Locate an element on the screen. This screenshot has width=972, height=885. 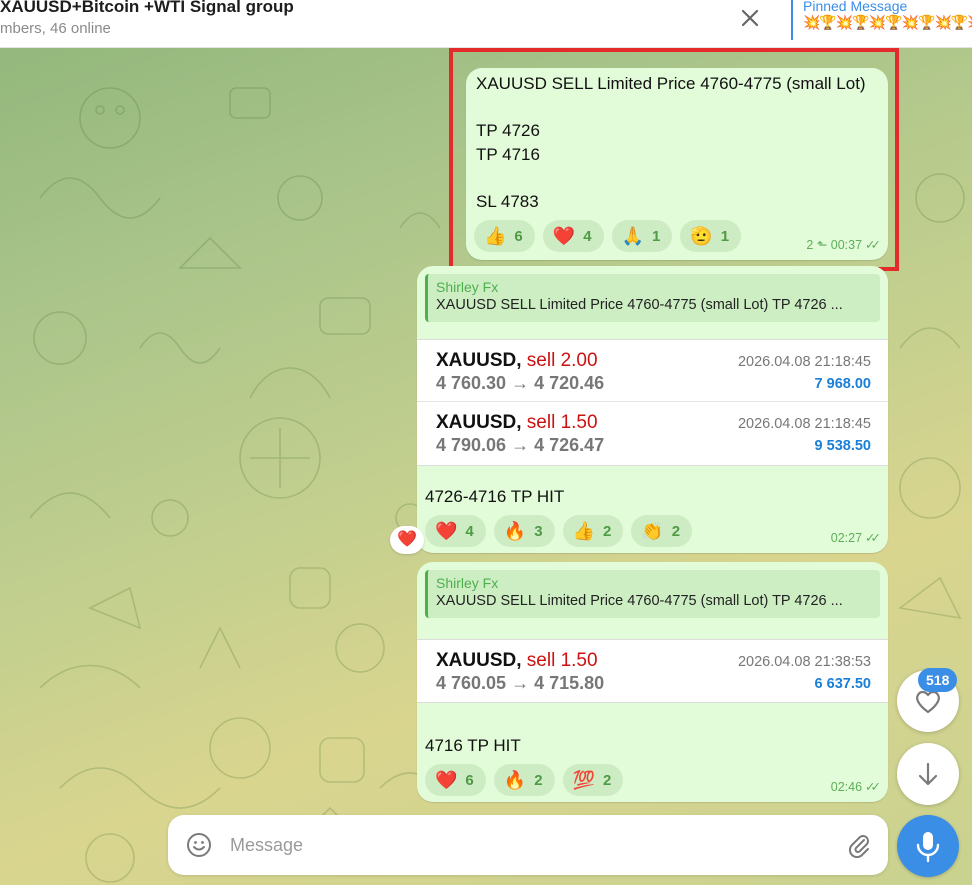
smiley-icon is located at coordinates (199, 845).